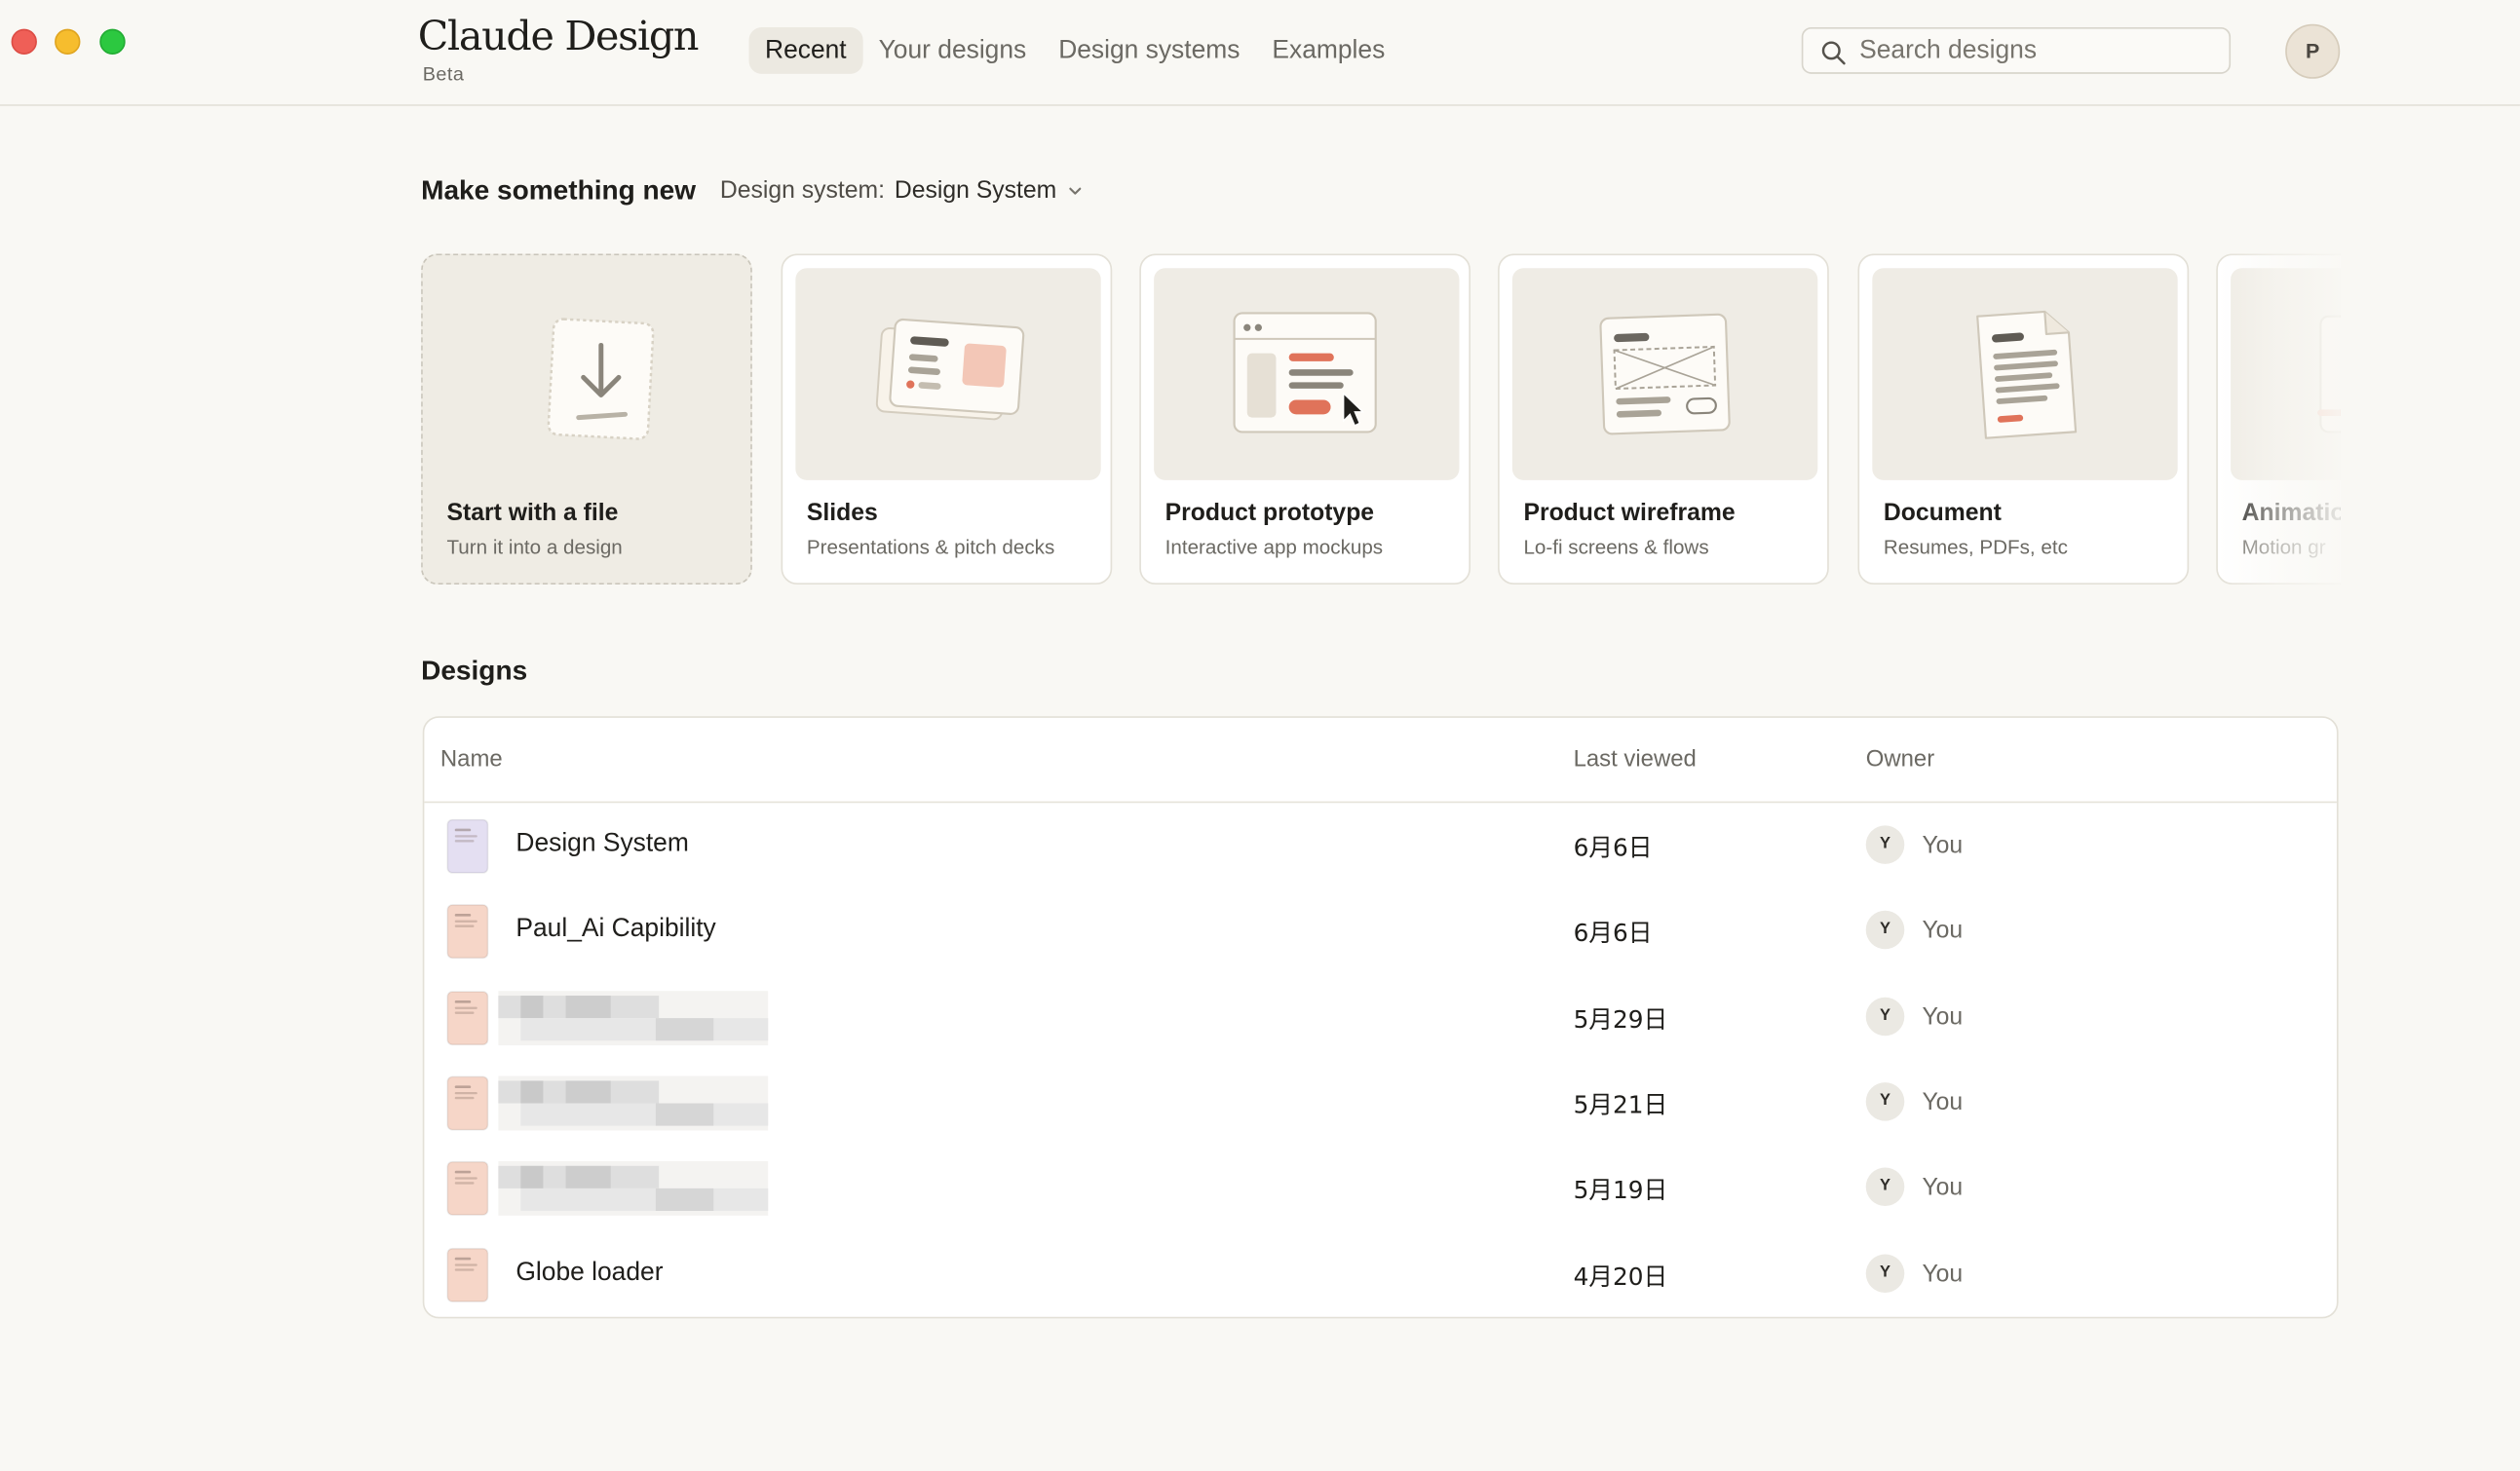  What do you see at coordinates (2025, 374) in the screenshot?
I see `document-illustration` at bounding box center [2025, 374].